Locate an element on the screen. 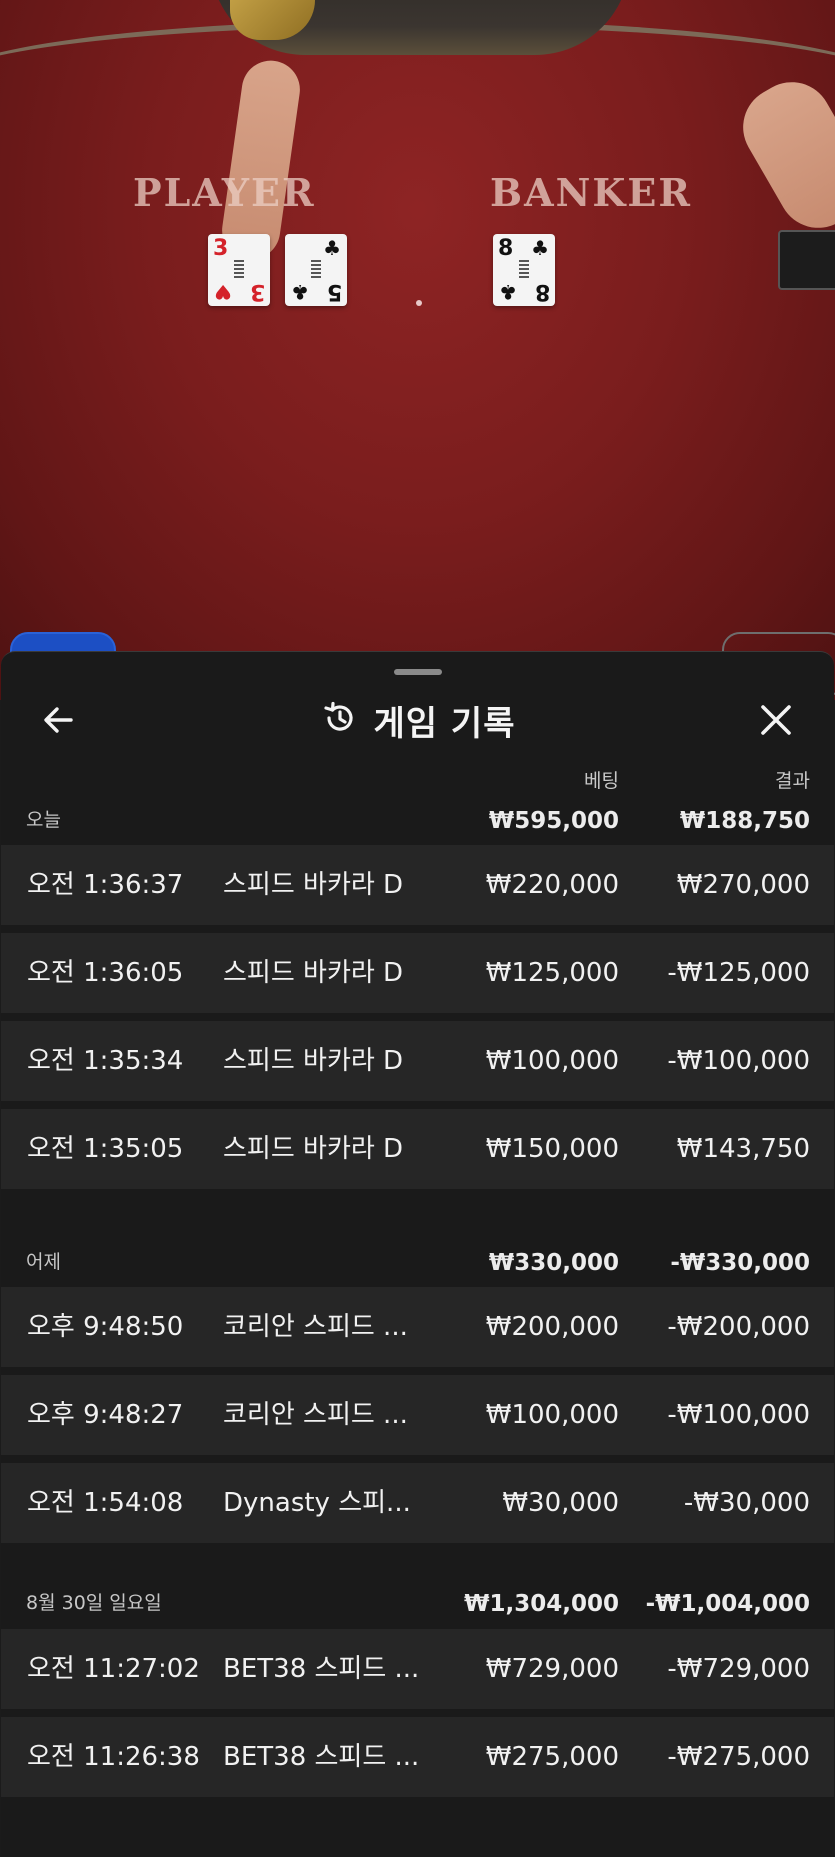  row-result: -₩30,000 is located at coordinates (746, 1503).